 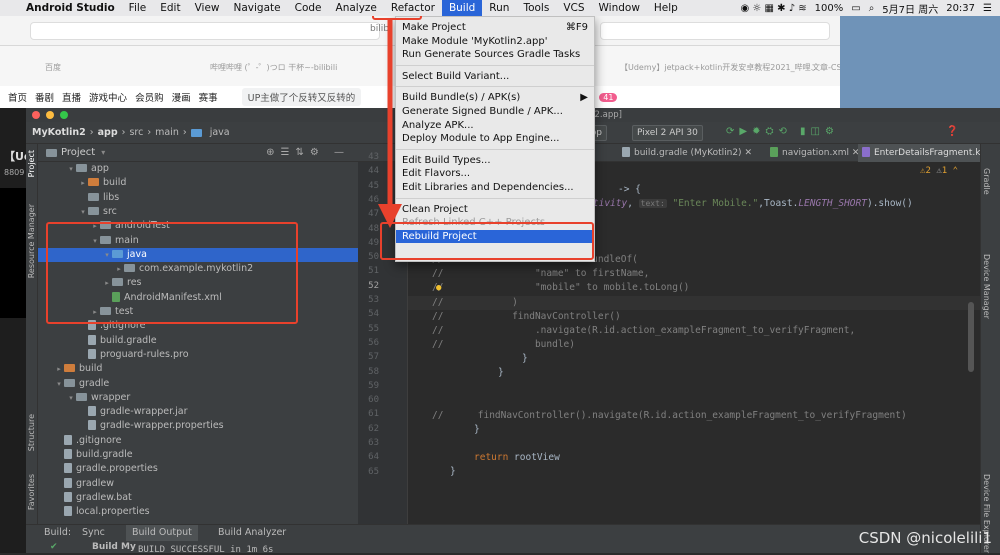 What do you see at coordinates (461, 97) in the screenshot?
I see `menu-item-label: Build Bundle(s) / APK(s)` at bounding box center [461, 97].